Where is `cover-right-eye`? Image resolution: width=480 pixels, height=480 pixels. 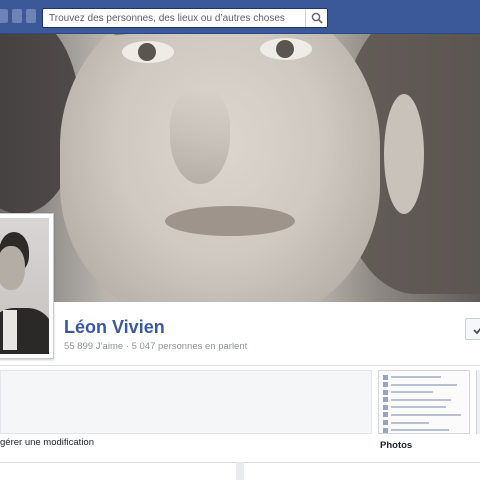
cover-right-eye is located at coordinates (286, 49).